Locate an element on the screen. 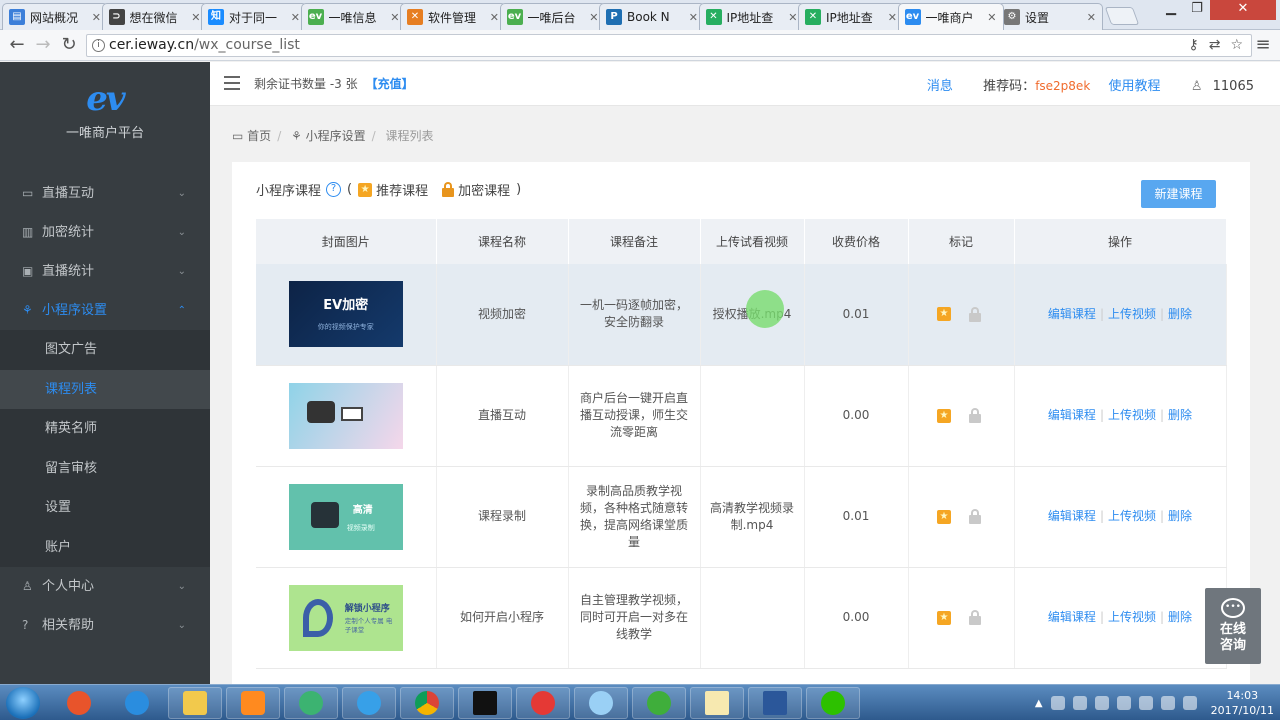 Image resolution: width=1280 pixels, height=720 pixels. user-id: 11065 is located at coordinates (1233, 86).